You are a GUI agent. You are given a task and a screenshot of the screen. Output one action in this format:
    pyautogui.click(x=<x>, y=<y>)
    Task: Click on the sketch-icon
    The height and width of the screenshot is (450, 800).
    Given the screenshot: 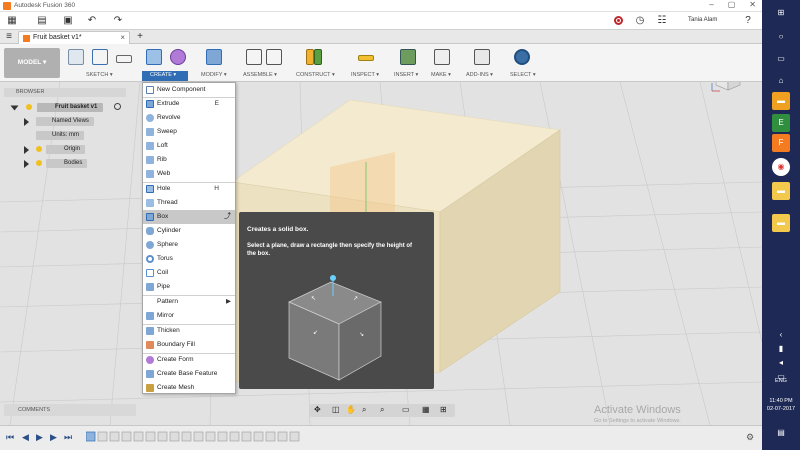 What is the action you would take?
    pyautogui.click(x=76, y=57)
    